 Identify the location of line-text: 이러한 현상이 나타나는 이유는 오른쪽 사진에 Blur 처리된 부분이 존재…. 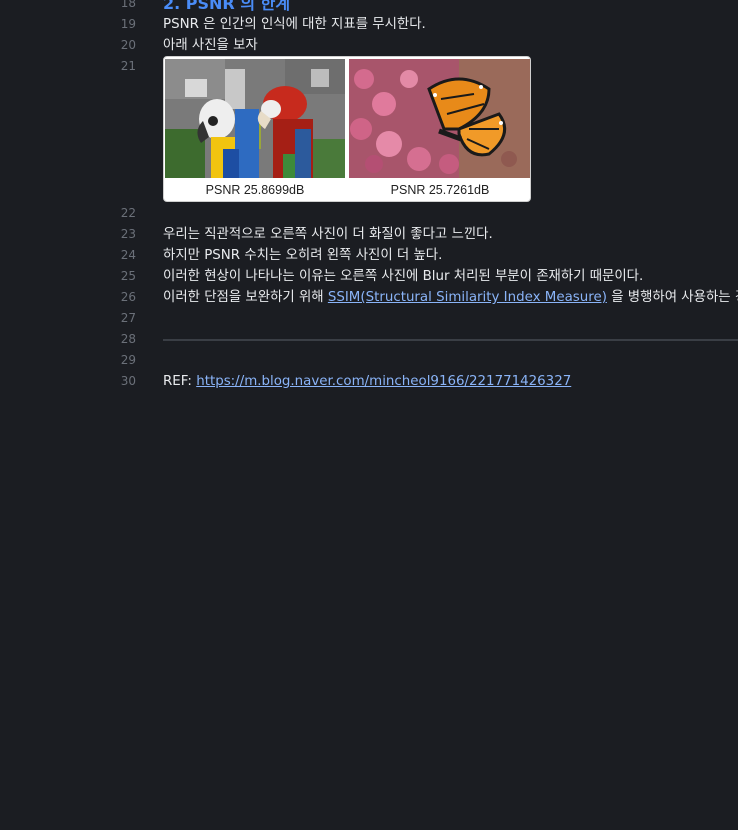
(403, 276).